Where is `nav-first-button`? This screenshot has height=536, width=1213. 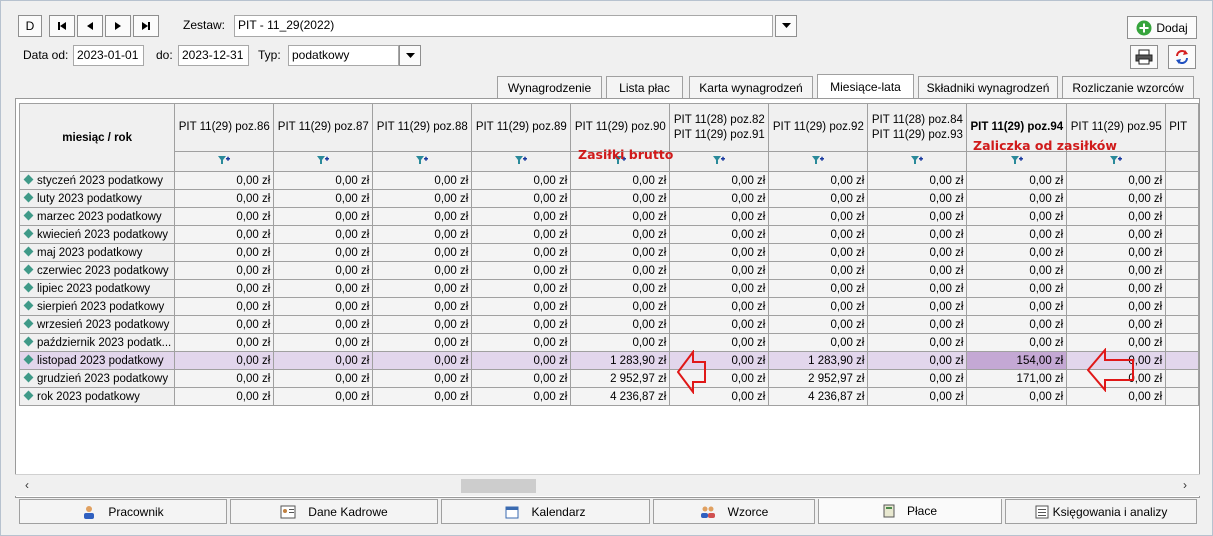 nav-first-button is located at coordinates (62, 26).